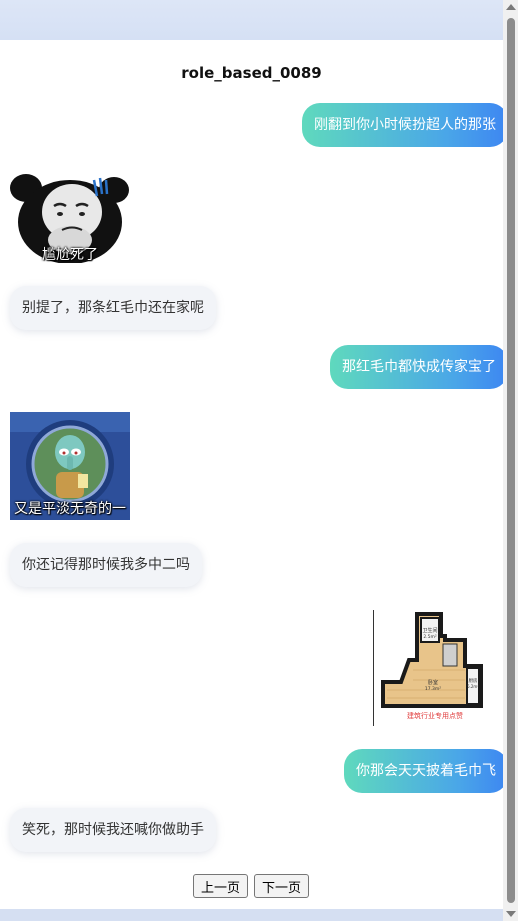  Describe the element at coordinates (429, 630) in the screenshot. I see `room-label: 卫生间` at that location.